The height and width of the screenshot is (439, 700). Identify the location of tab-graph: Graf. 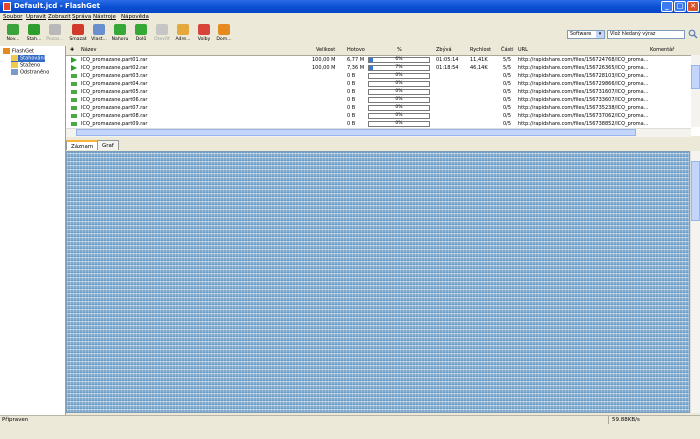
(108, 145).